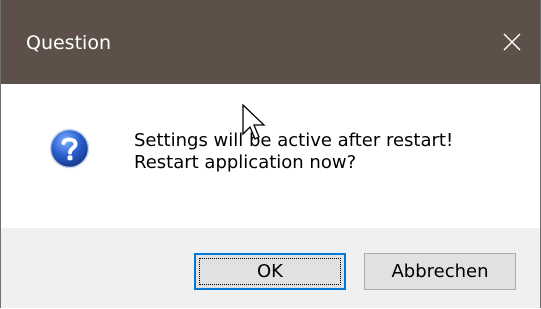 The image size is (541, 309). I want to click on close-button, so click(512, 42).